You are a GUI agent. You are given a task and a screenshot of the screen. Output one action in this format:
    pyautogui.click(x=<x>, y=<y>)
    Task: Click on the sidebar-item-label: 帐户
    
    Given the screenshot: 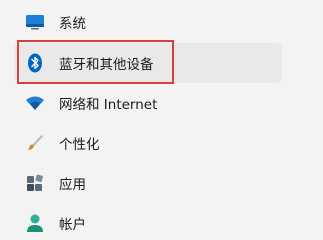 What is the action you would take?
    pyautogui.click(x=72, y=225)
    